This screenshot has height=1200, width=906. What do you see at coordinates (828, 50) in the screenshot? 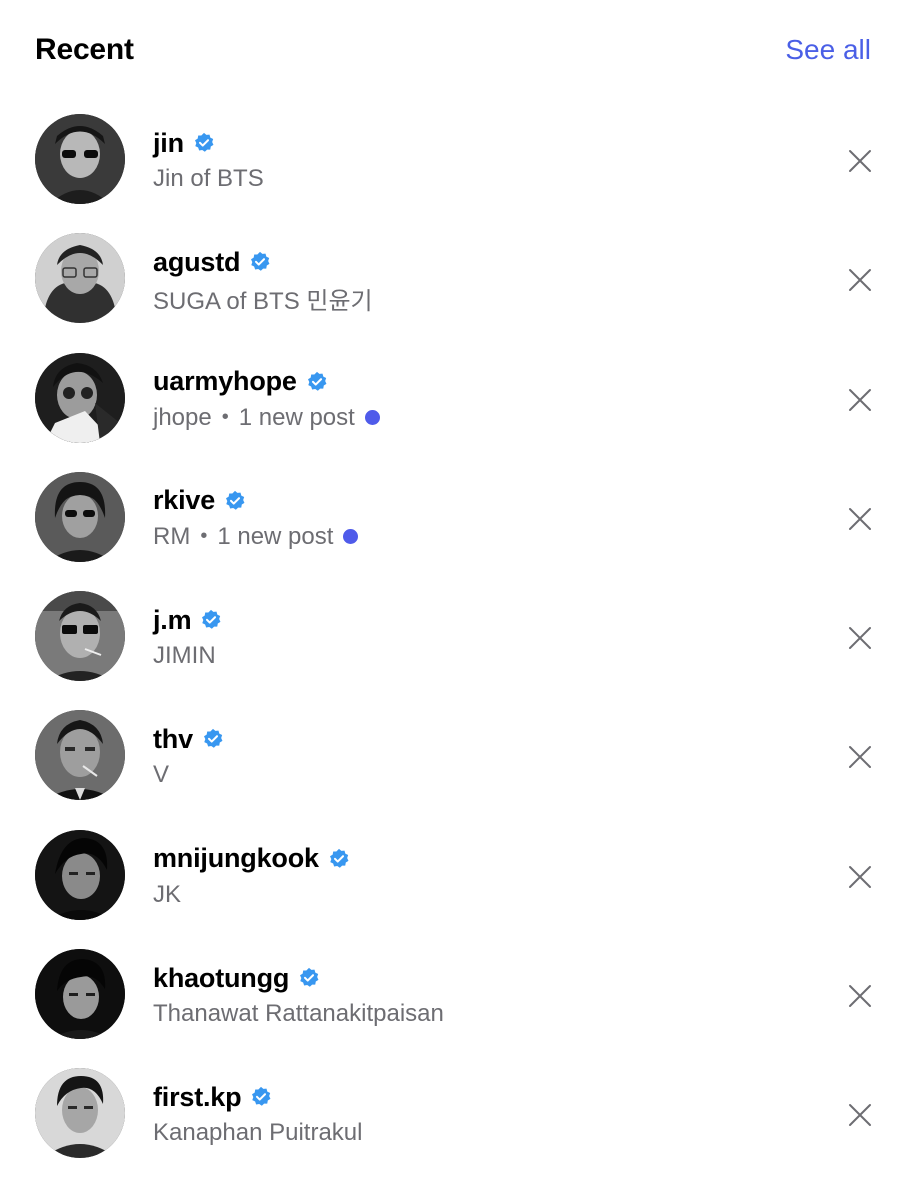
I see `see-all-button: See all` at bounding box center [828, 50].